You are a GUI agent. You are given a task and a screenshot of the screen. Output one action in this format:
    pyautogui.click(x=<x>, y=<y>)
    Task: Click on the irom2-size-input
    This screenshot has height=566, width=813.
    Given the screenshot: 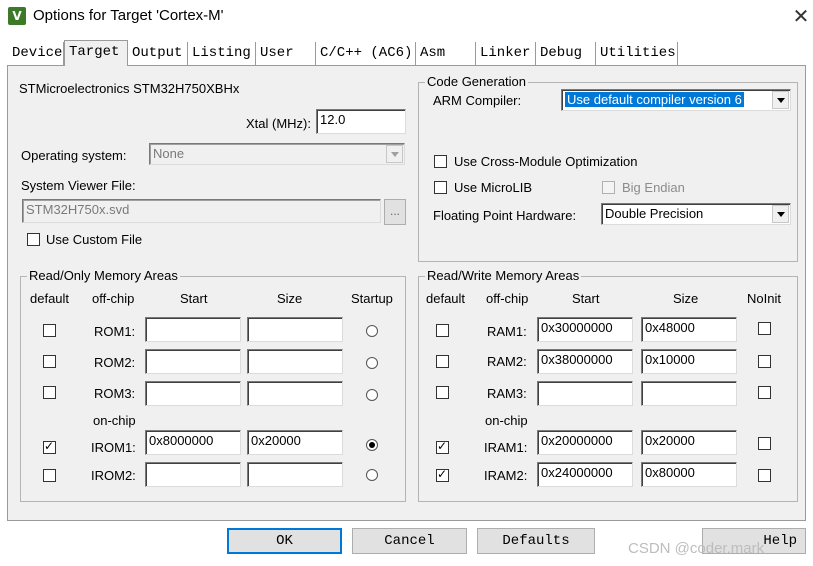 What is the action you would take?
    pyautogui.click(x=295, y=474)
    